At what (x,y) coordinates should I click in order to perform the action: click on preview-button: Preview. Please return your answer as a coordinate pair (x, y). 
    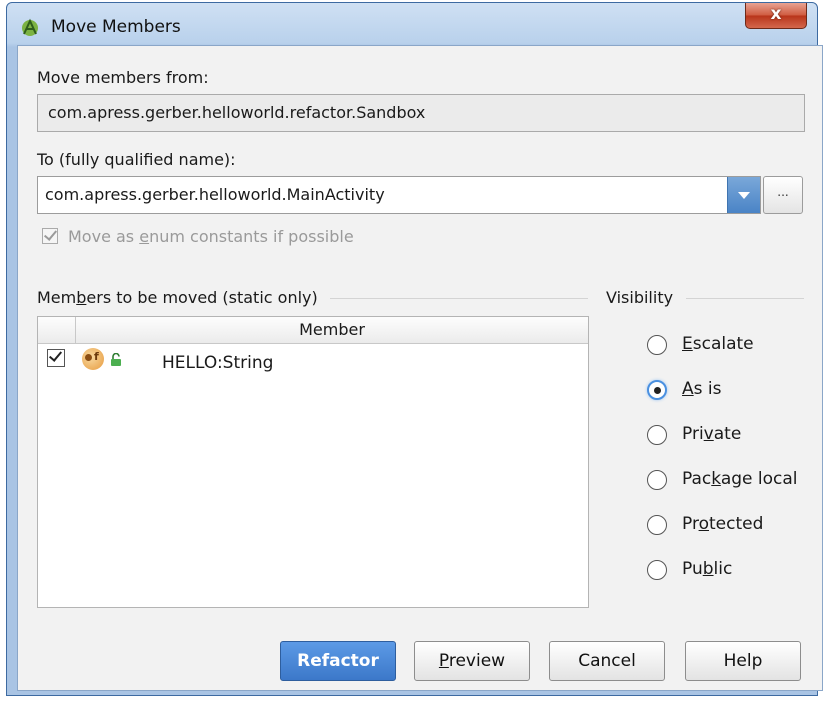
    Looking at the image, I should click on (472, 661).